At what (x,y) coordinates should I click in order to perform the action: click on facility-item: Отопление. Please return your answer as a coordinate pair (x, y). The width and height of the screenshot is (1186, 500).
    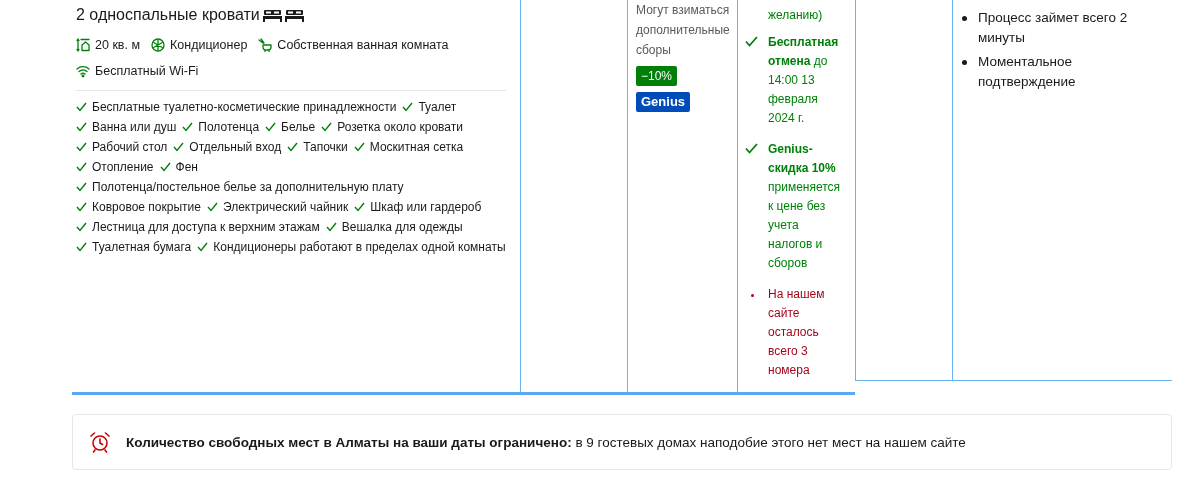
    Looking at the image, I should click on (123, 167).